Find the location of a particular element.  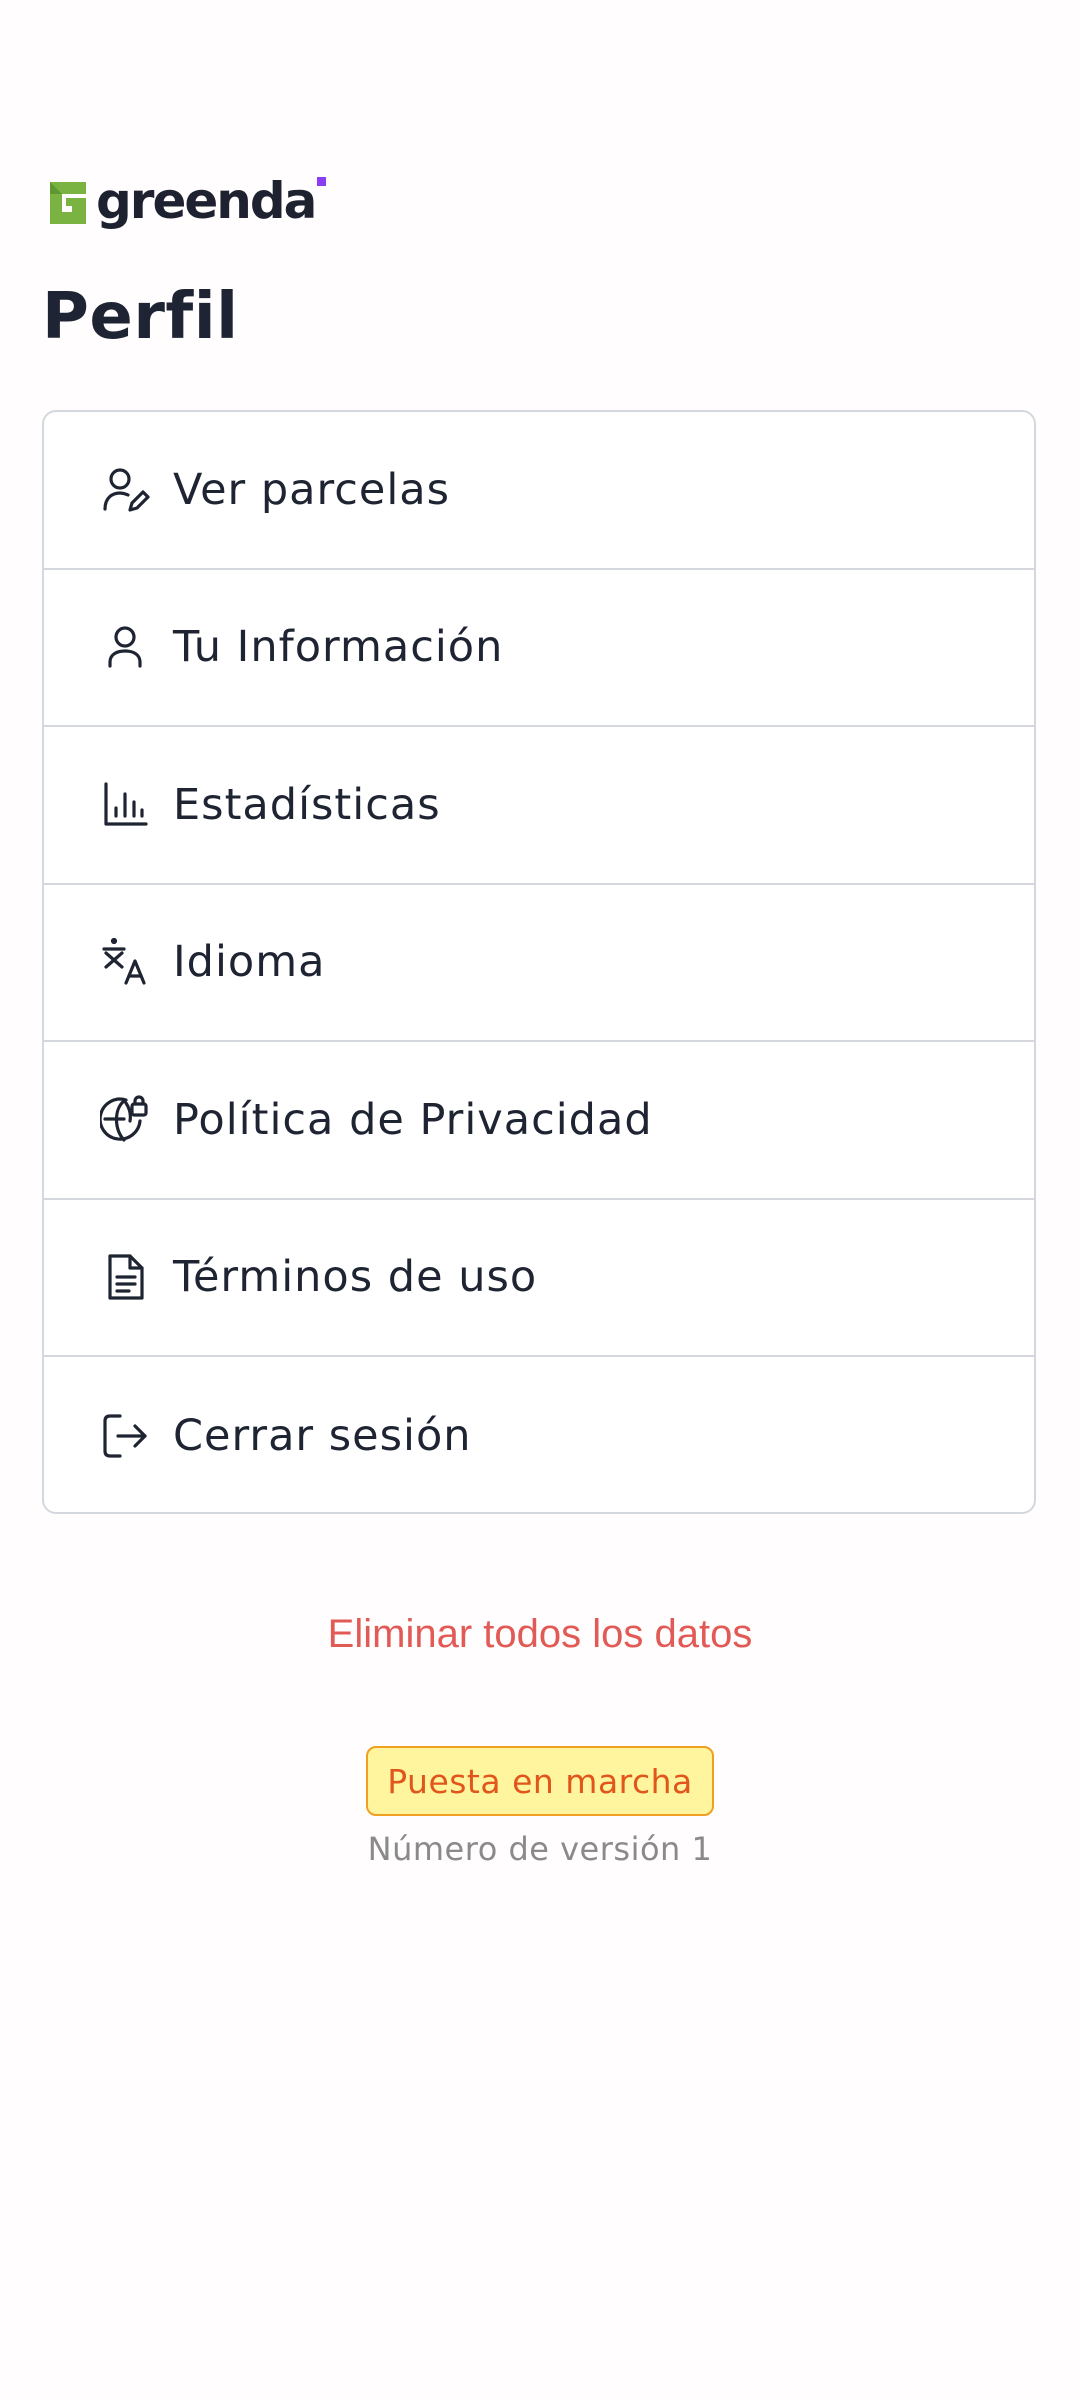

user-edit-icon is located at coordinates (125, 490).